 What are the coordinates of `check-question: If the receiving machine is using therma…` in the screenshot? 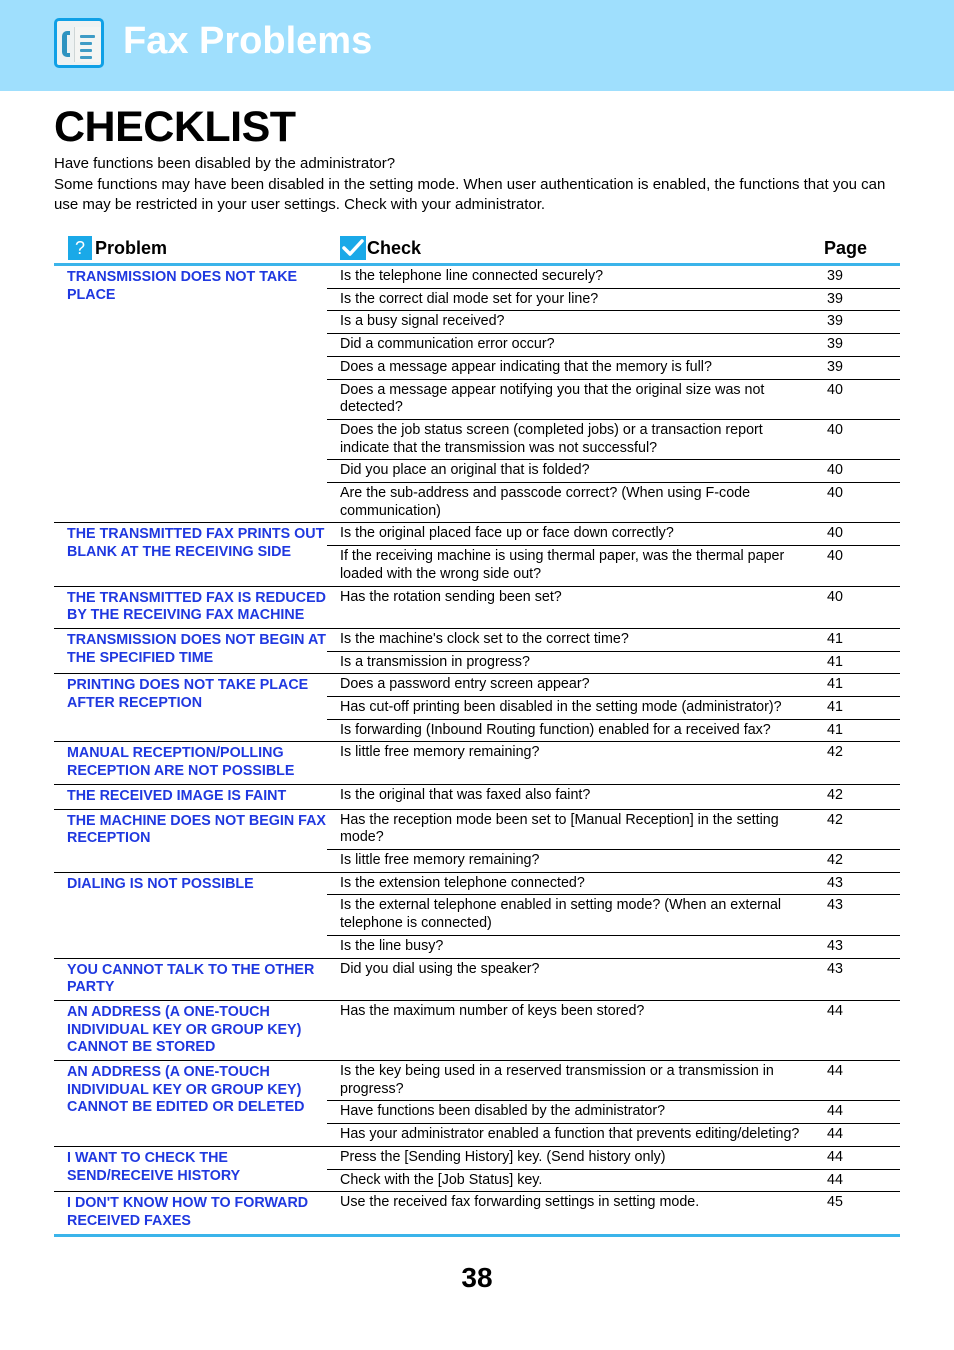 It's located at (562, 565).